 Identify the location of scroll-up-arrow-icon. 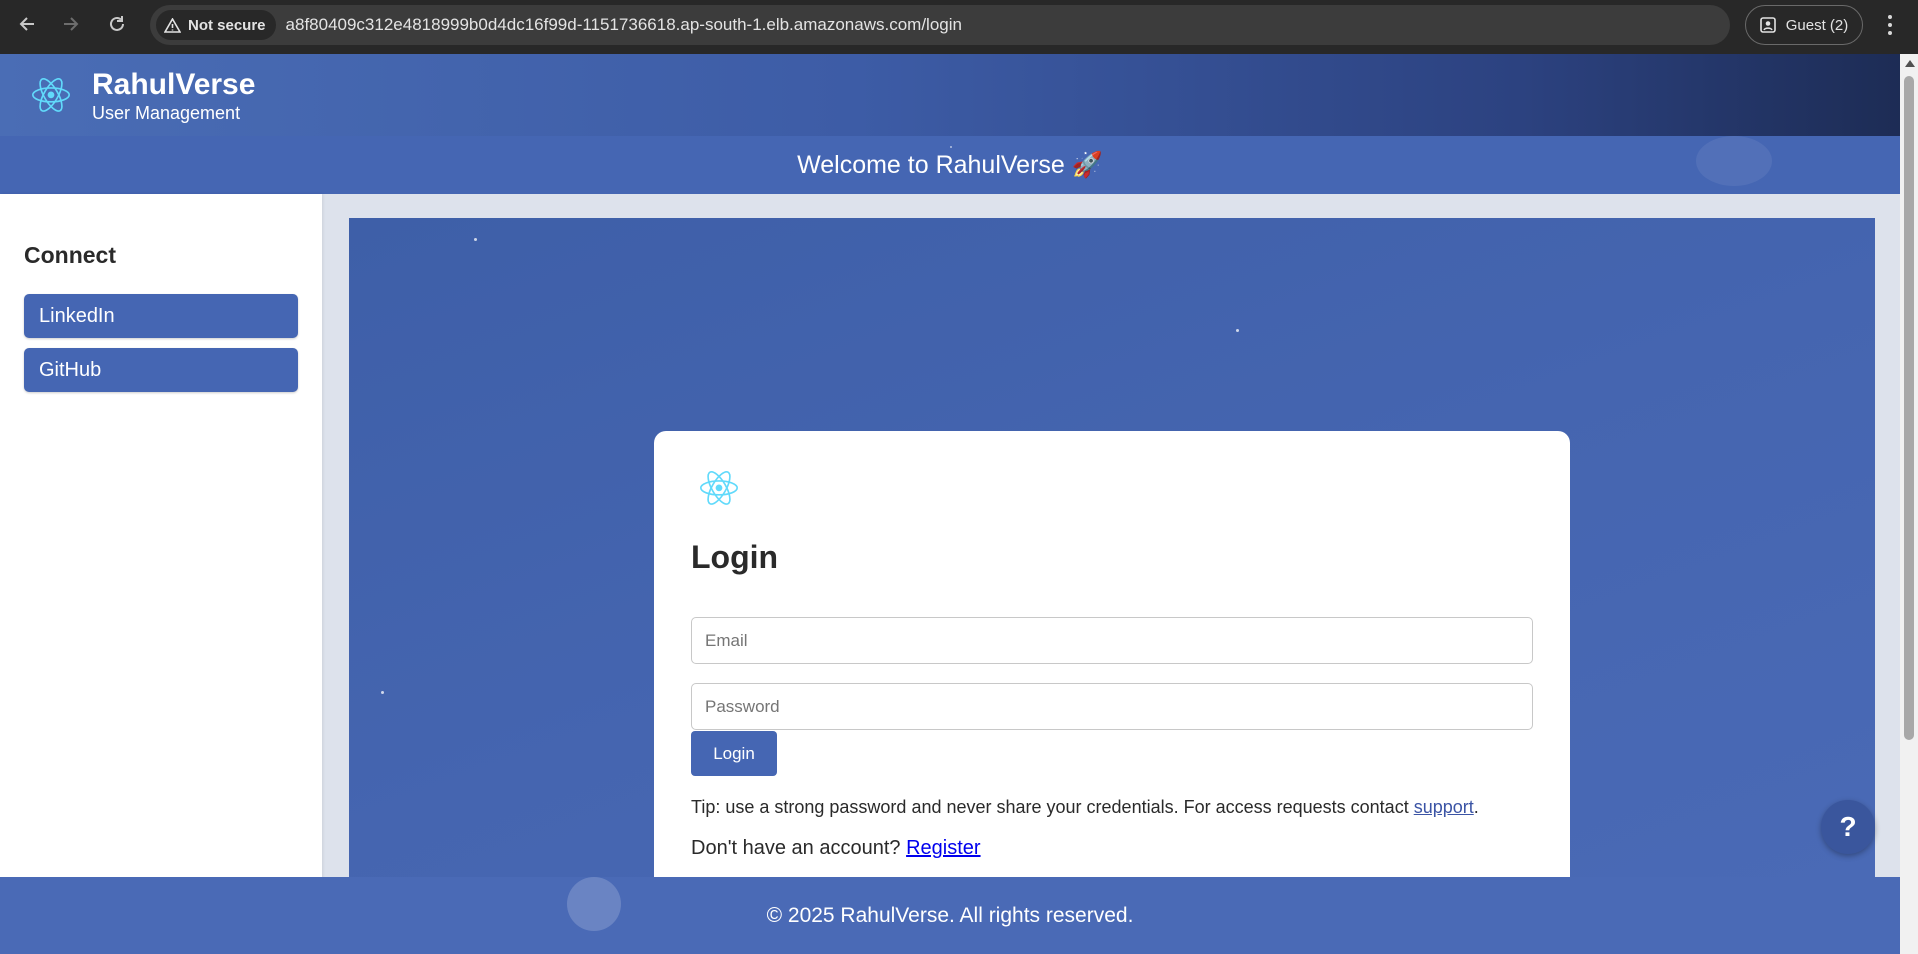
(1910, 63).